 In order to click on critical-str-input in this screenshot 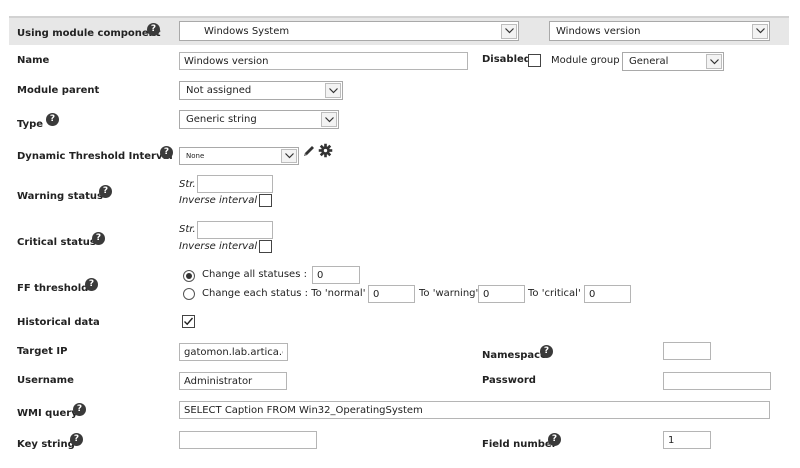, I will do `click(235, 230)`.